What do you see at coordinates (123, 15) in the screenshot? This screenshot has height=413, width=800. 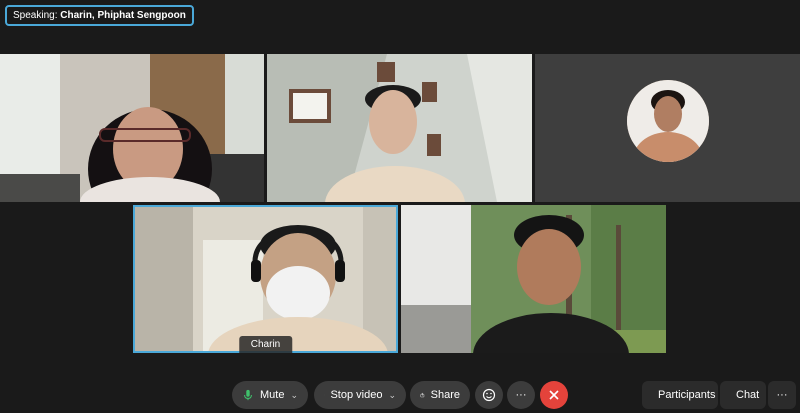 I see `speaking-names: Charin, Phiphat Sengpoon` at bounding box center [123, 15].